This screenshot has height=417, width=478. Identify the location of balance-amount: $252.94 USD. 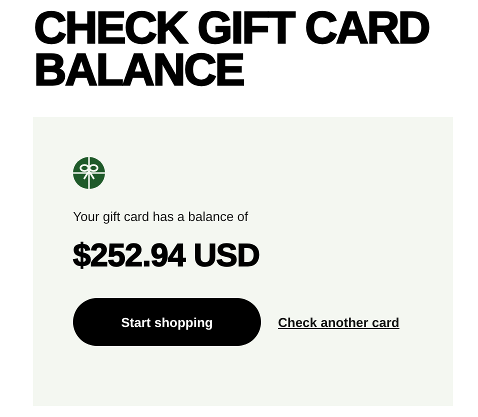
(167, 255).